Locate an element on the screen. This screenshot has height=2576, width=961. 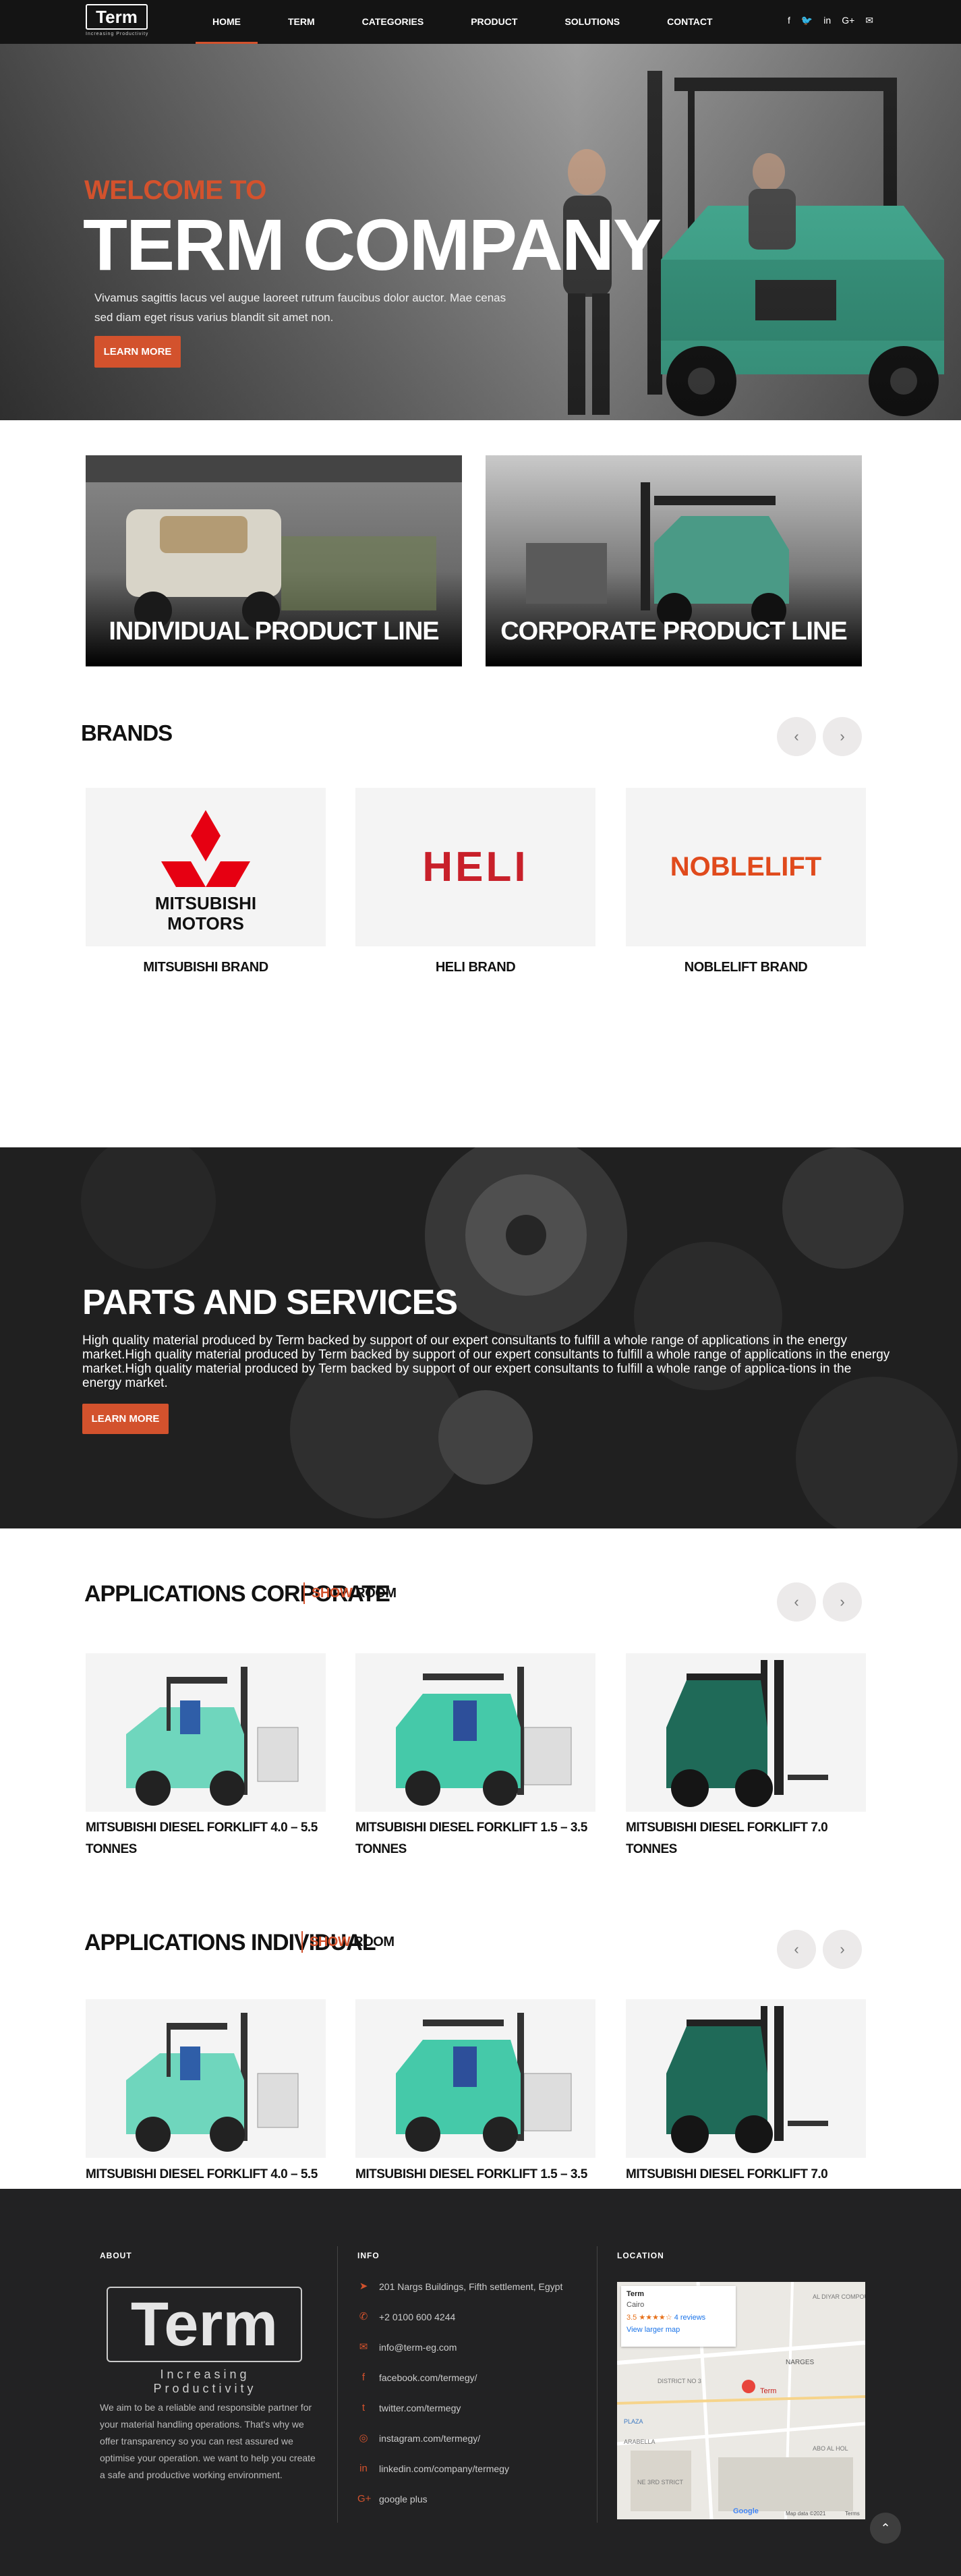
brand-label-noblelift: NOBLELIFT BRAND is located at coordinates (746, 967).